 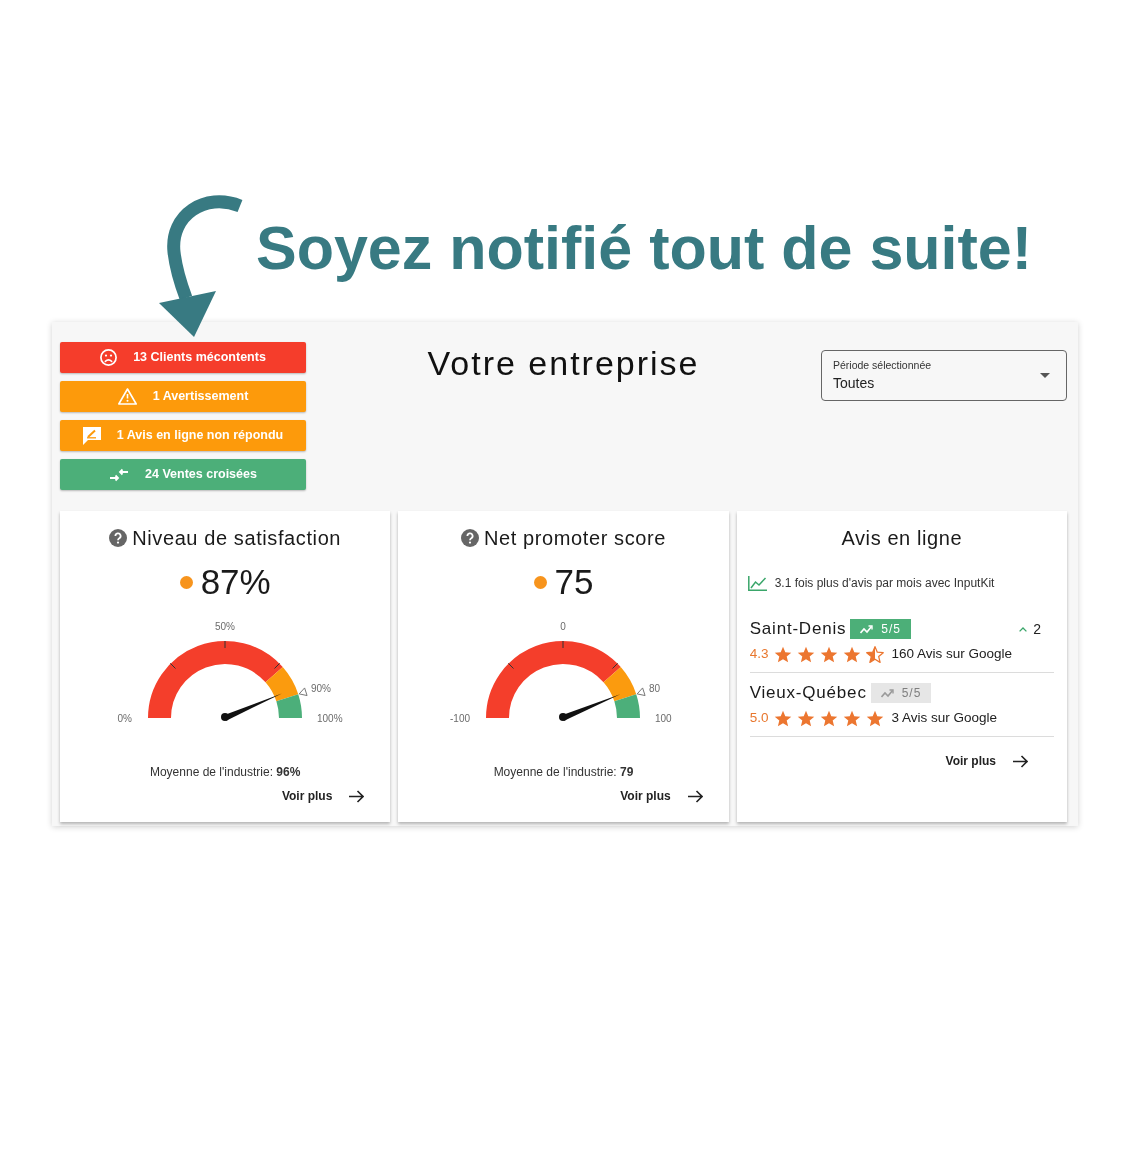 What do you see at coordinates (119, 474) in the screenshot?
I see `exchange-arrows-icon` at bounding box center [119, 474].